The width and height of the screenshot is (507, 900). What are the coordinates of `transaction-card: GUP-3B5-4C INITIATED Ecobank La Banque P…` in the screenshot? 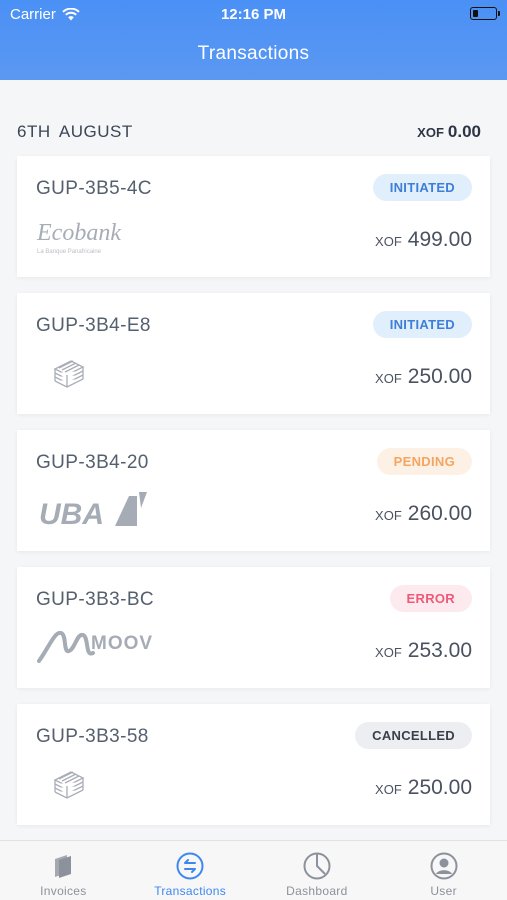 It's located at (253, 216).